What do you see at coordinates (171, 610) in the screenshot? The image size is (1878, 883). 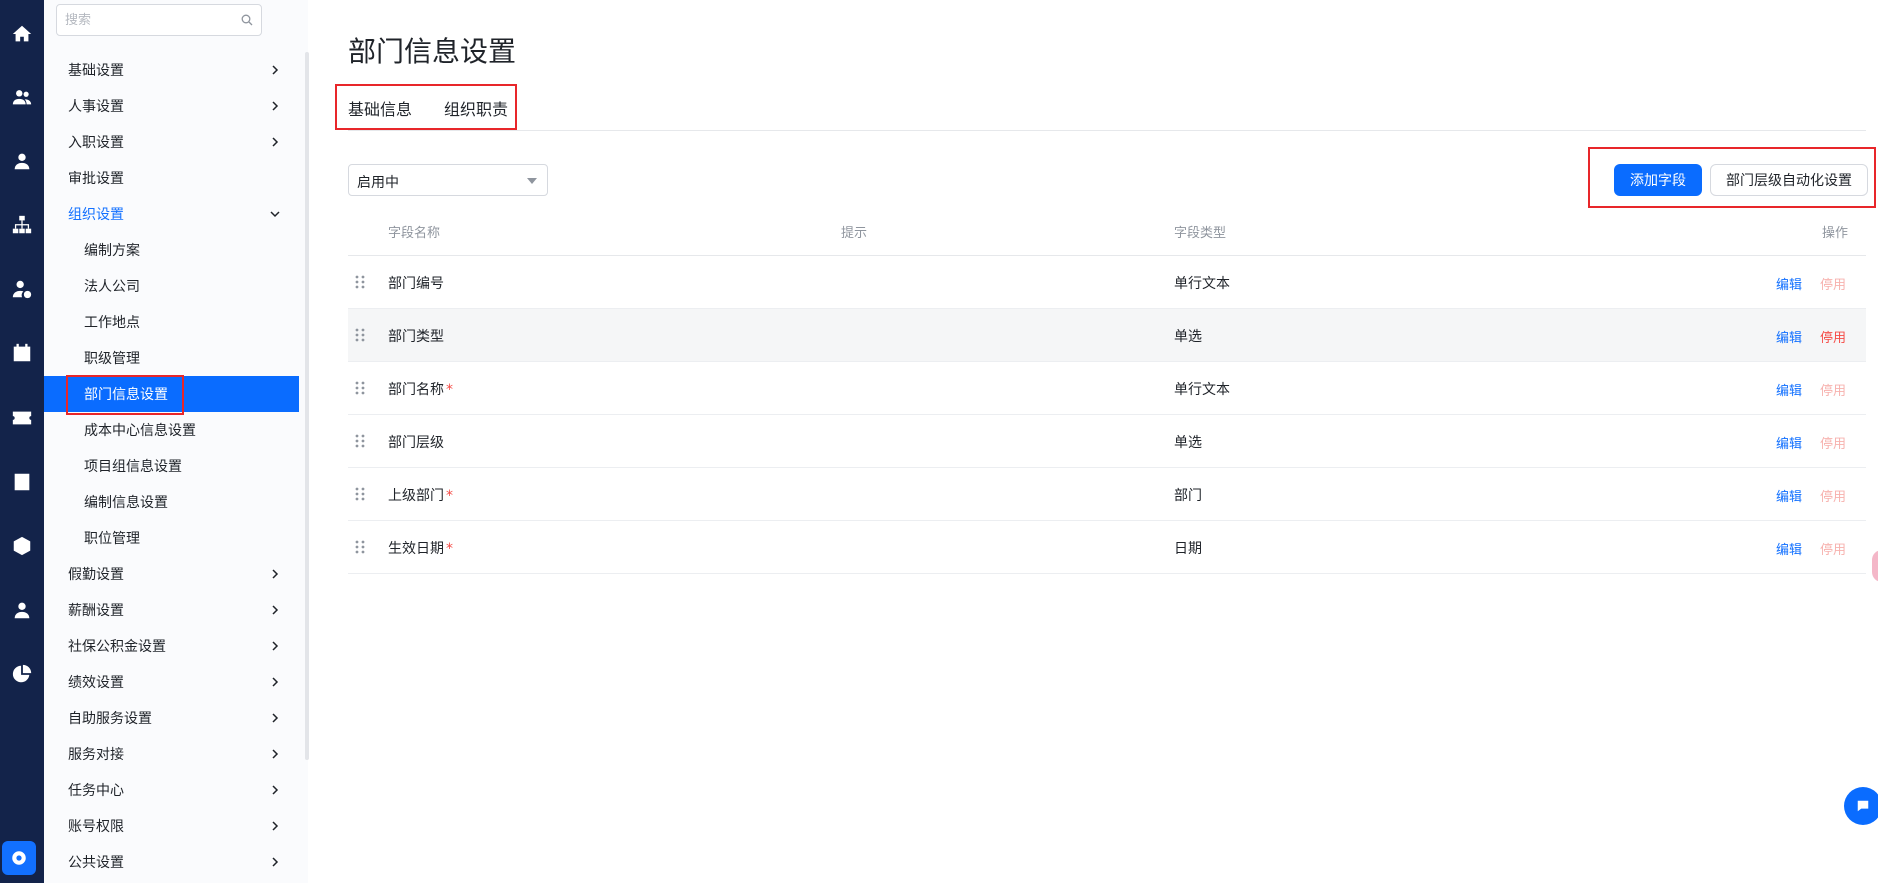 I see `sidebar-item-payroll: 薪酬设置` at bounding box center [171, 610].